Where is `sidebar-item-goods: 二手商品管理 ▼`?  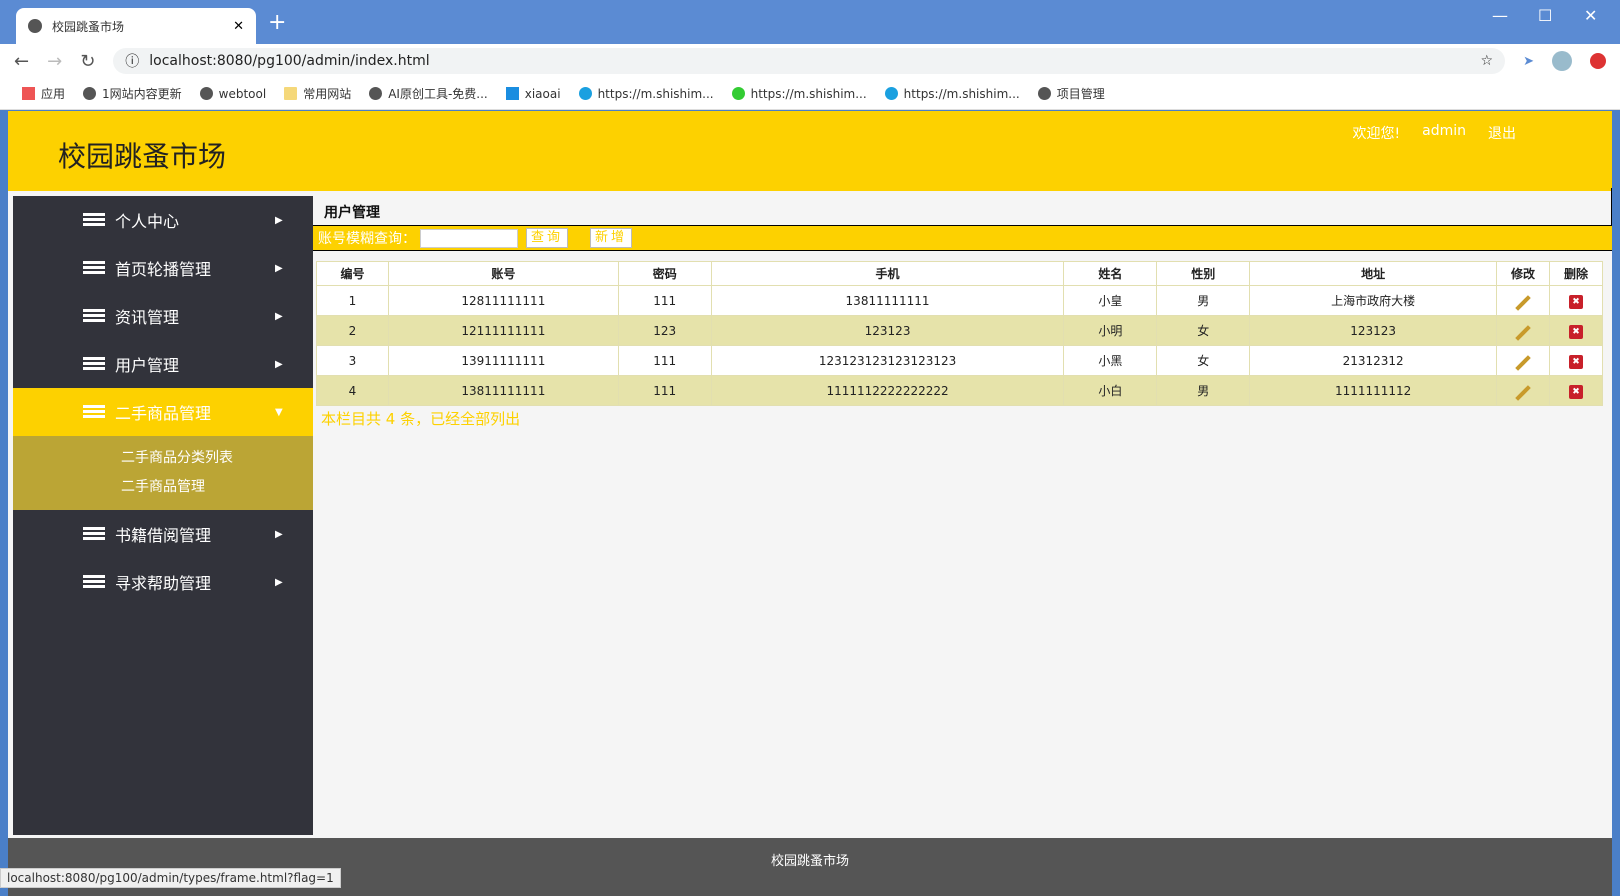
sidebar-item-goods: 二手商品管理 ▼ is located at coordinates (163, 412).